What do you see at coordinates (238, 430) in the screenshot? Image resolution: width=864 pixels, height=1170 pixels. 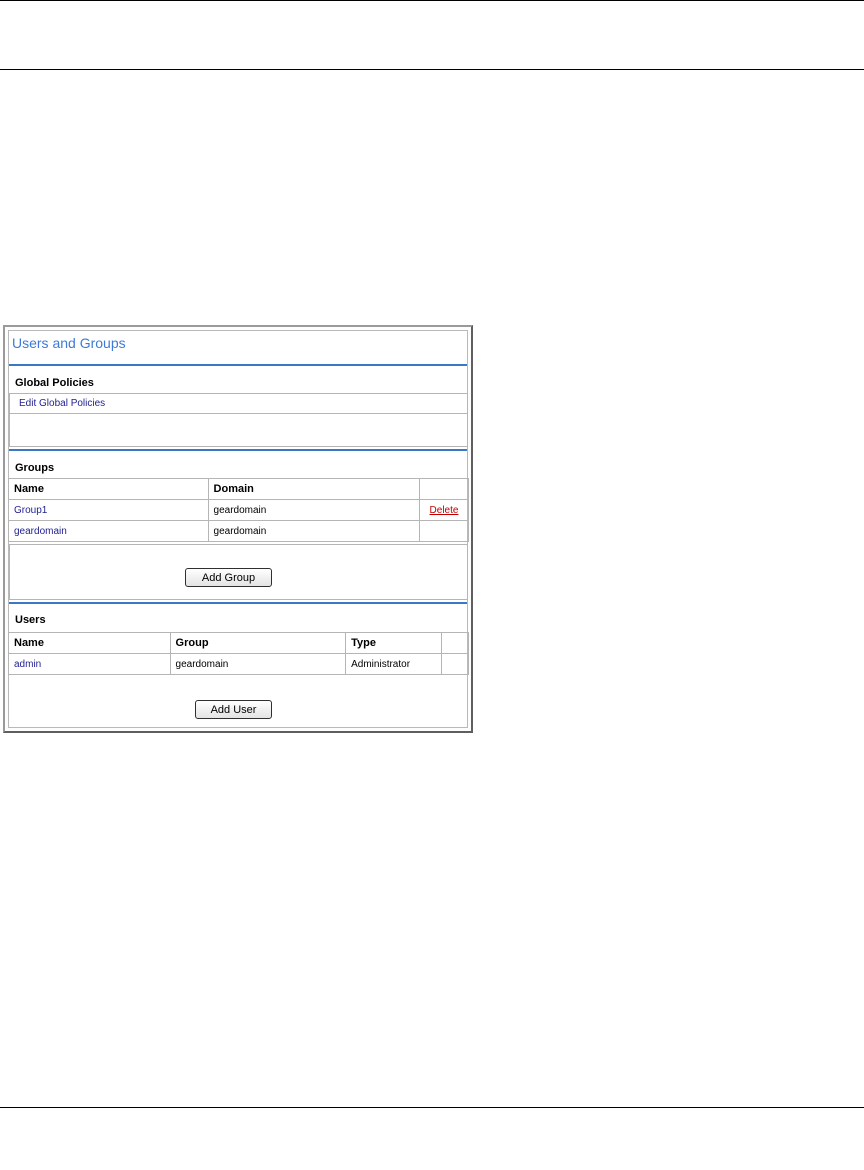 I see `global-policies-spacer` at bounding box center [238, 430].